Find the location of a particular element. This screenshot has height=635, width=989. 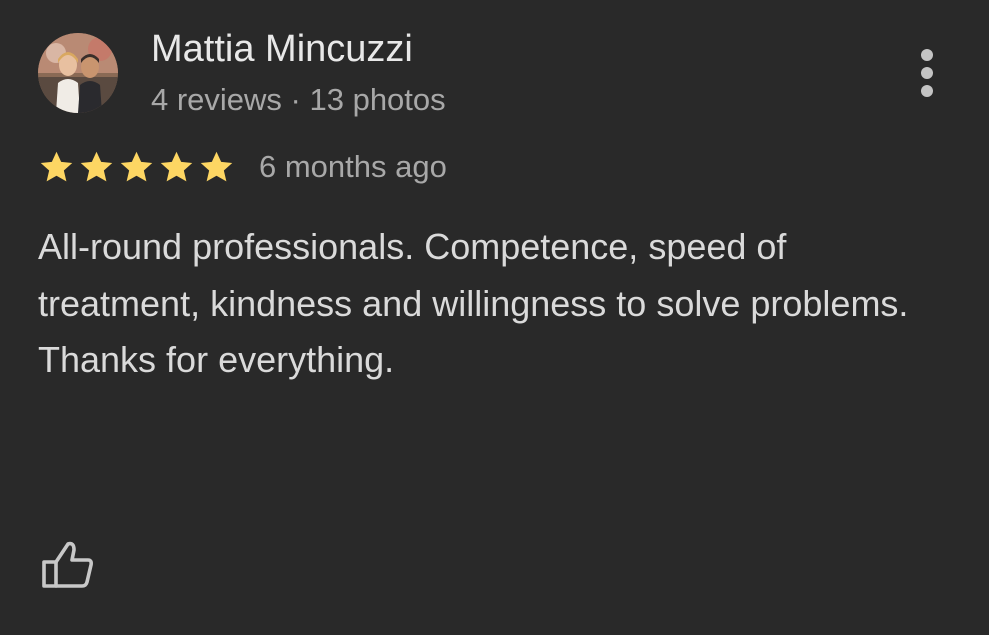

review-date: 6 months ago is located at coordinates (353, 166).